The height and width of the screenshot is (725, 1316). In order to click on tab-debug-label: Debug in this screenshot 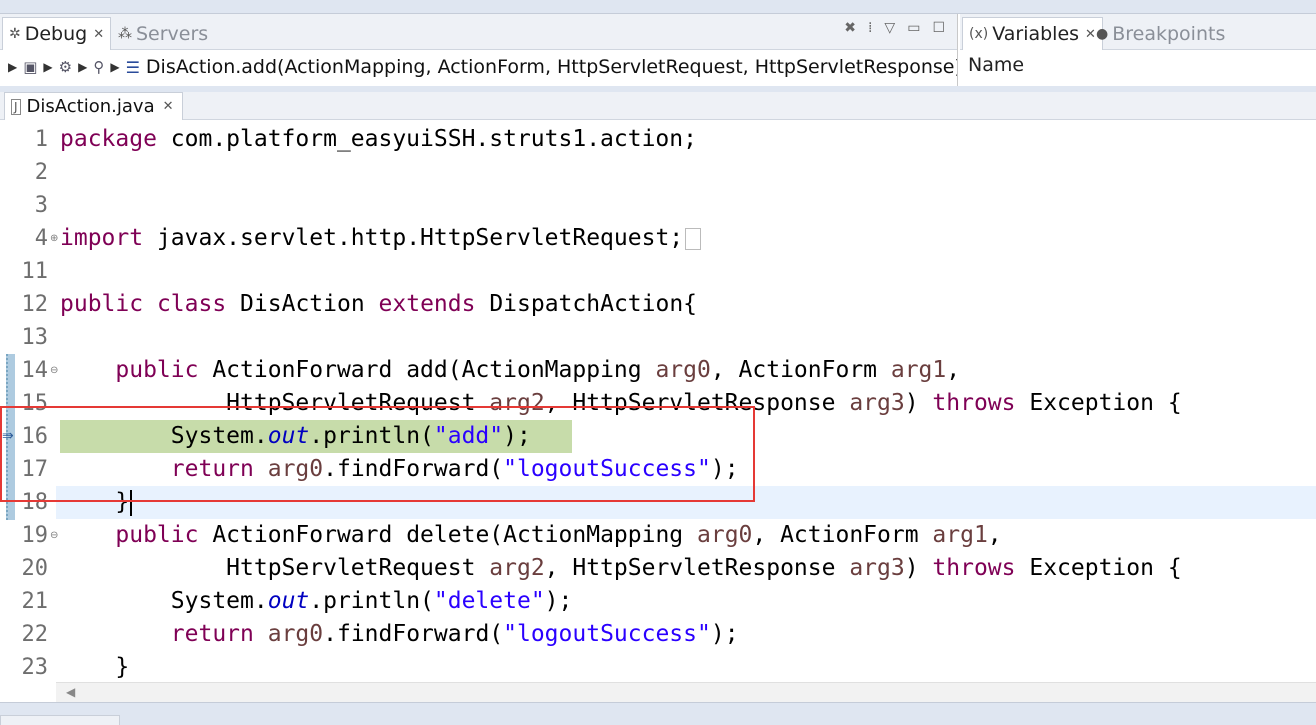, I will do `click(56, 34)`.